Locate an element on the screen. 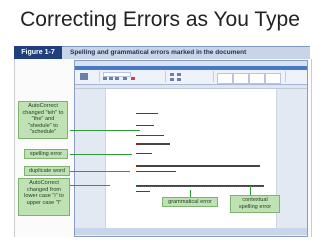 This screenshot has width=320, height=240. font-color-icon is located at coordinates (133, 78).